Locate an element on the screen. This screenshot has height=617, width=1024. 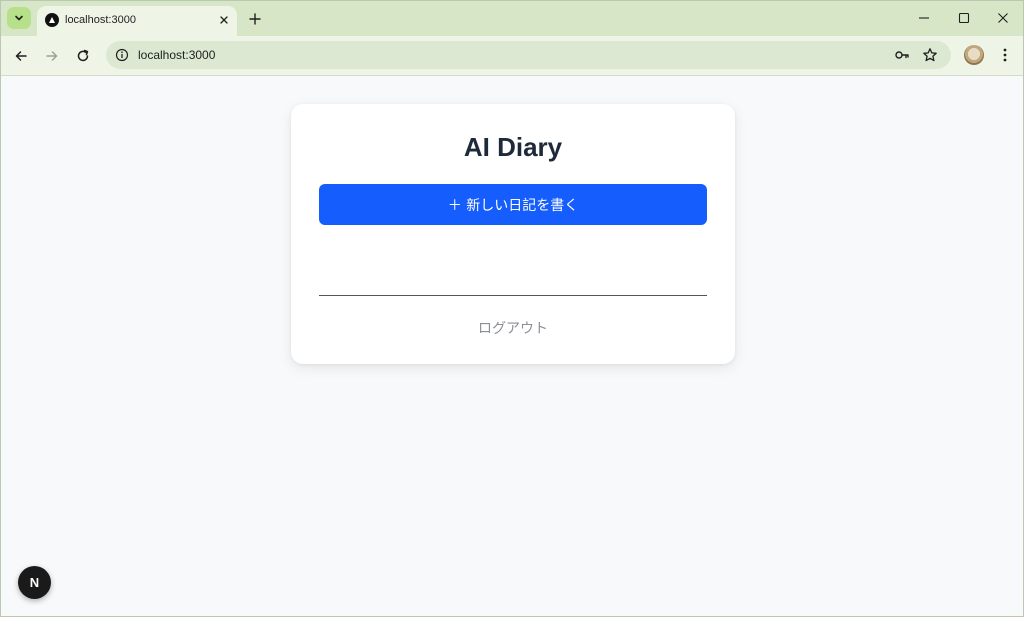
reload-icon is located at coordinates (83, 55).